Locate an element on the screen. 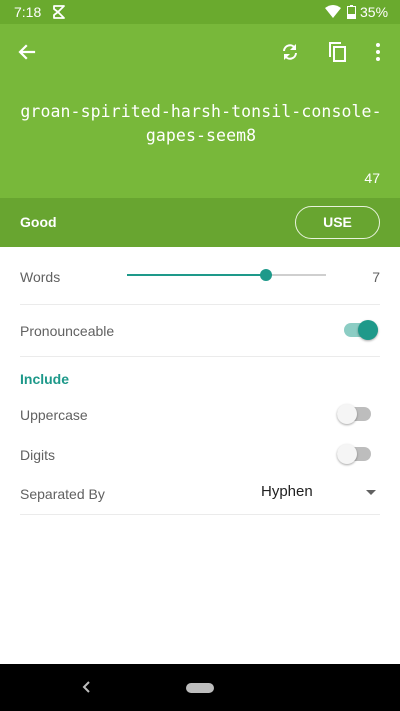 The height and width of the screenshot is (711, 400). separator-value: Hyphen is located at coordinates (287, 491).